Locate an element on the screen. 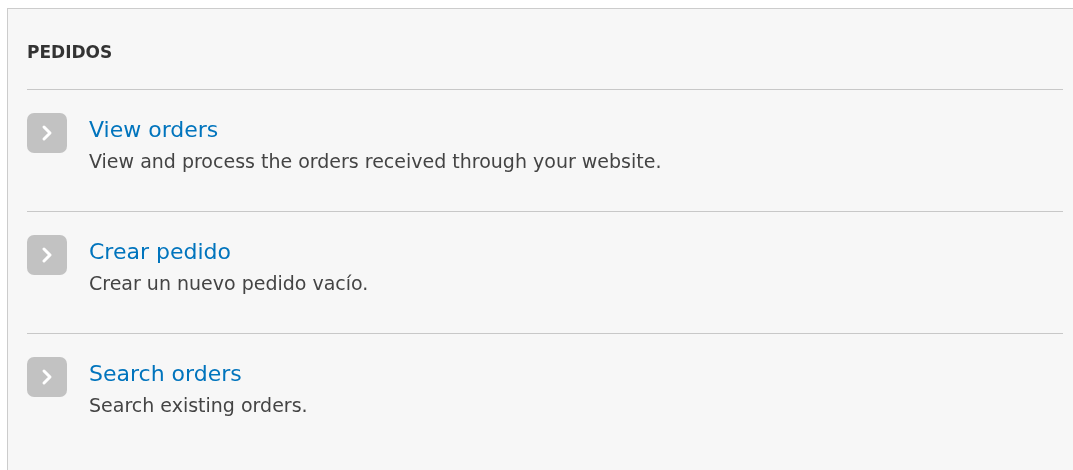 The height and width of the screenshot is (470, 1073). item-description: Search existing orders. is located at coordinates (198, 405).